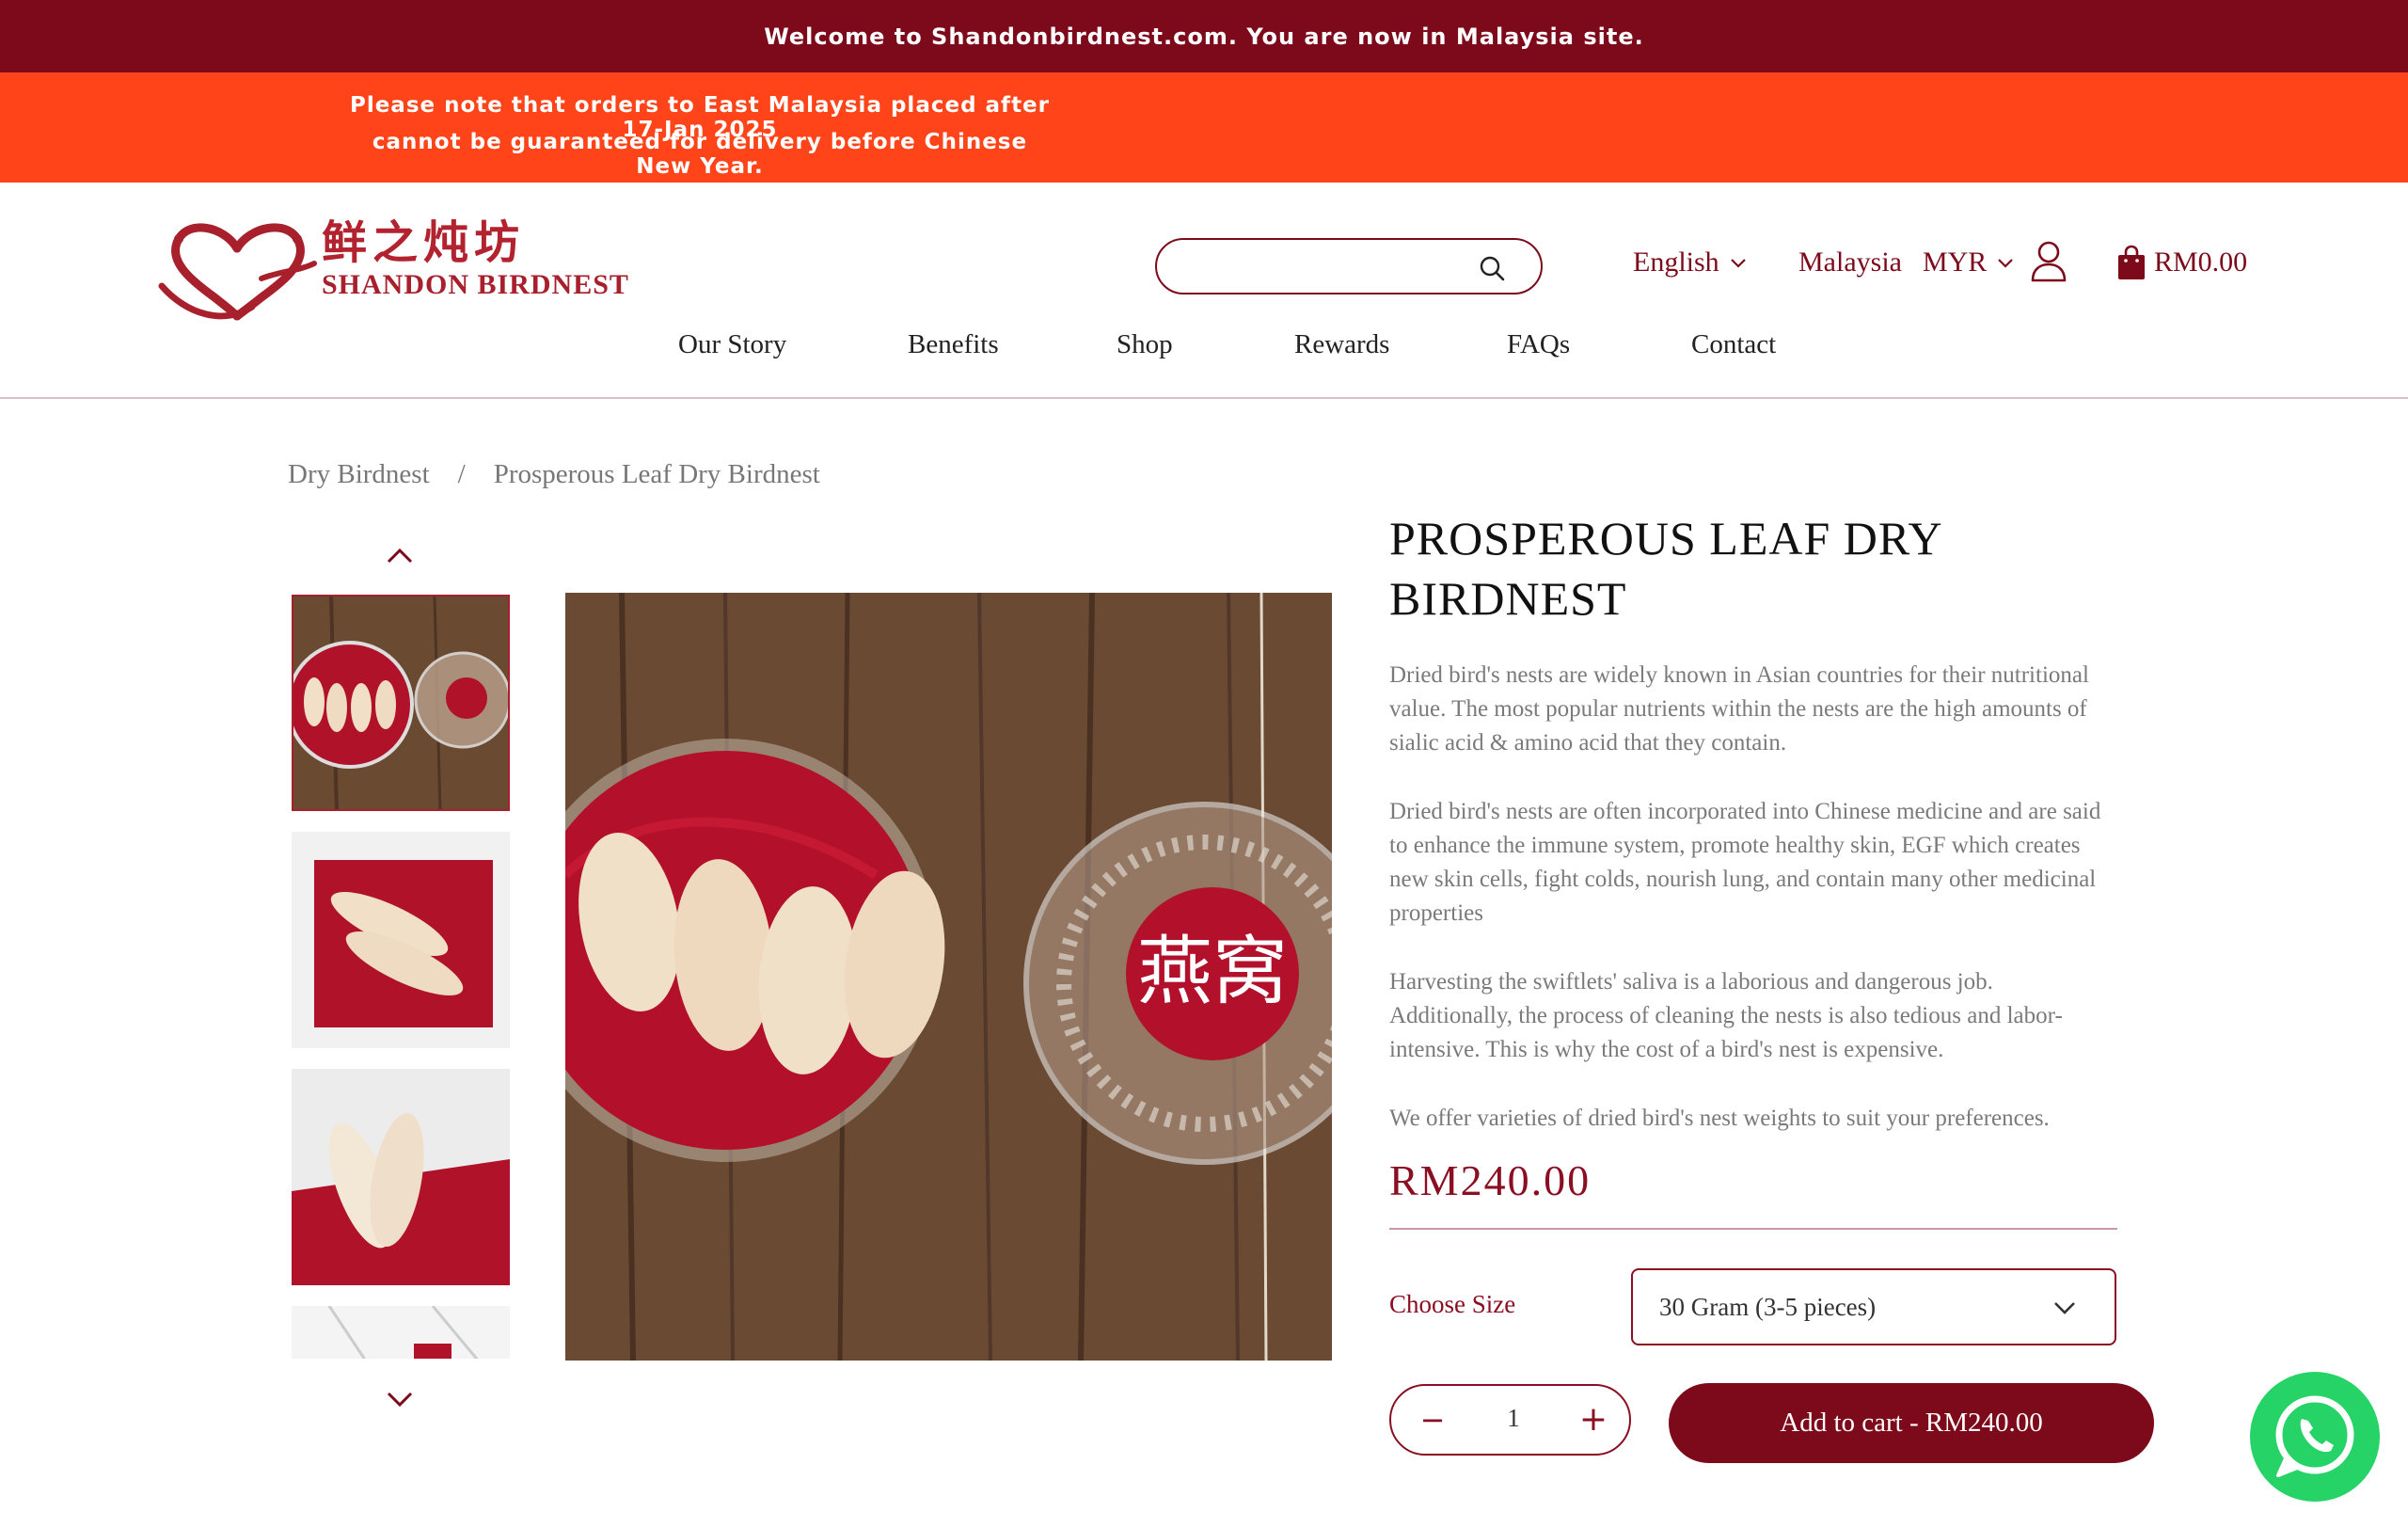 Image resolution: width=2408 pixels, height=1528 pixels. I want to click on language-selector: English, so click(1691, 263).